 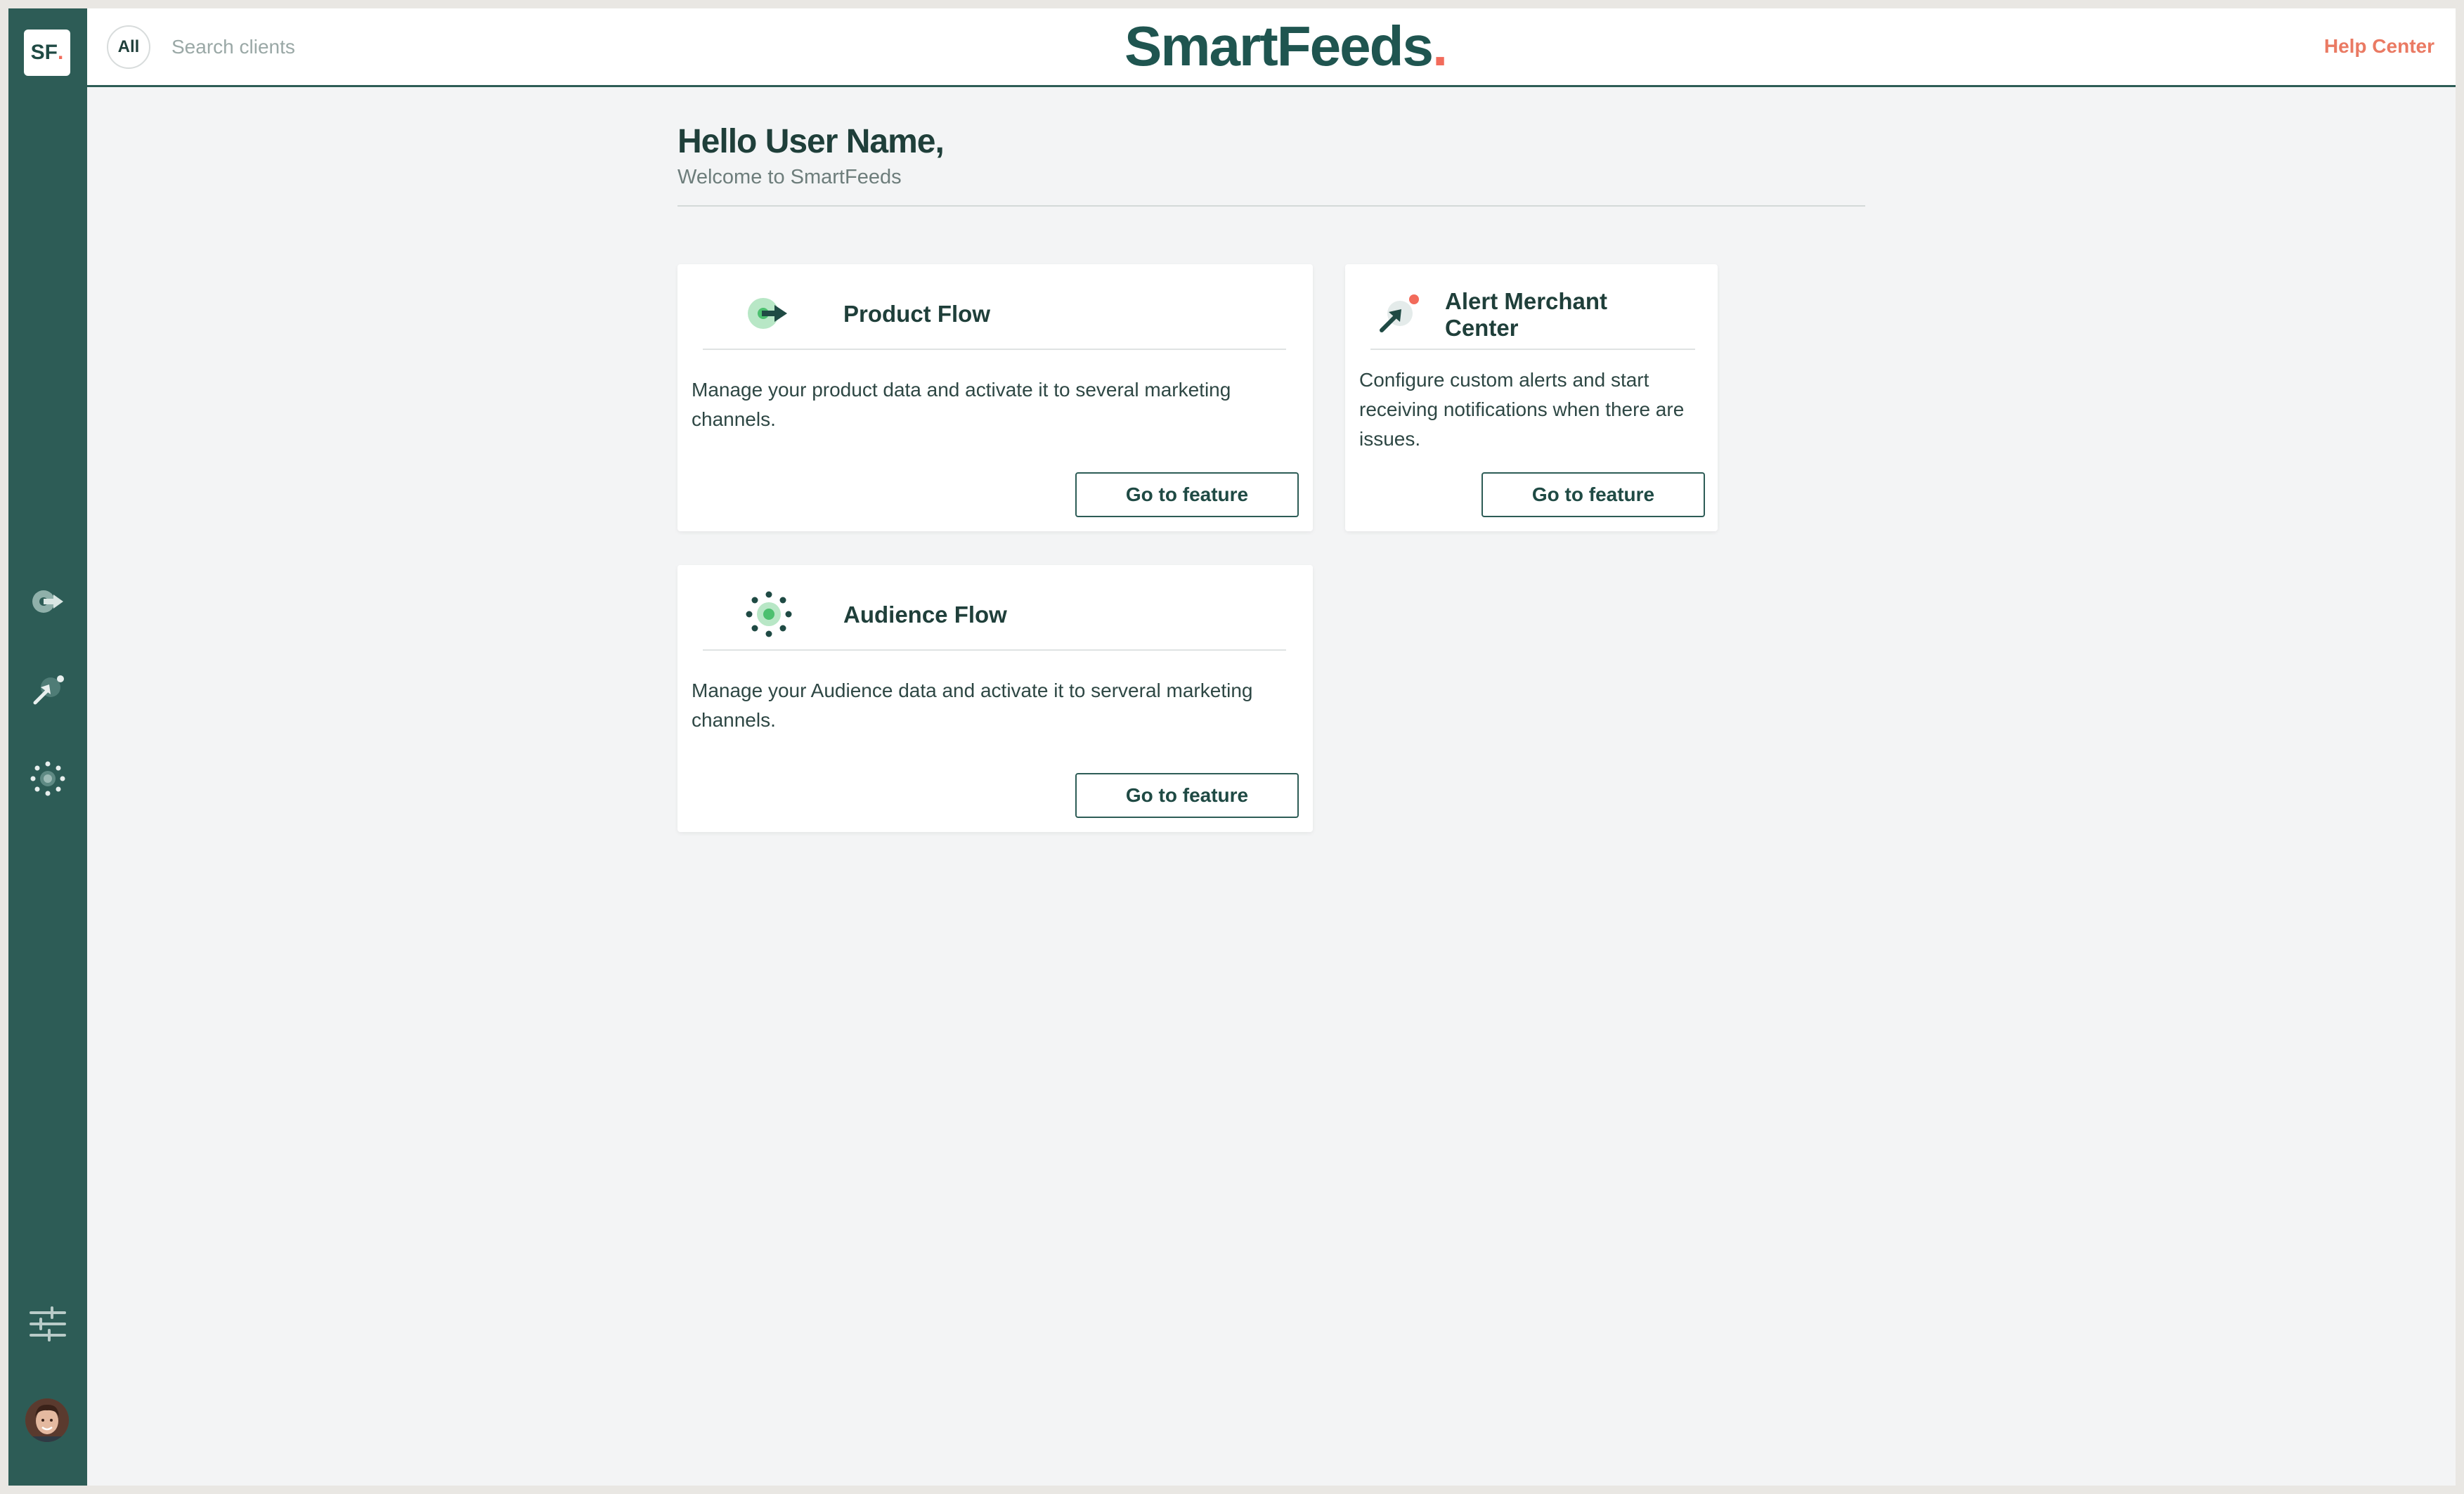 I want to click on sidebar-item-alert-merchant, so click(x=48, y=690).